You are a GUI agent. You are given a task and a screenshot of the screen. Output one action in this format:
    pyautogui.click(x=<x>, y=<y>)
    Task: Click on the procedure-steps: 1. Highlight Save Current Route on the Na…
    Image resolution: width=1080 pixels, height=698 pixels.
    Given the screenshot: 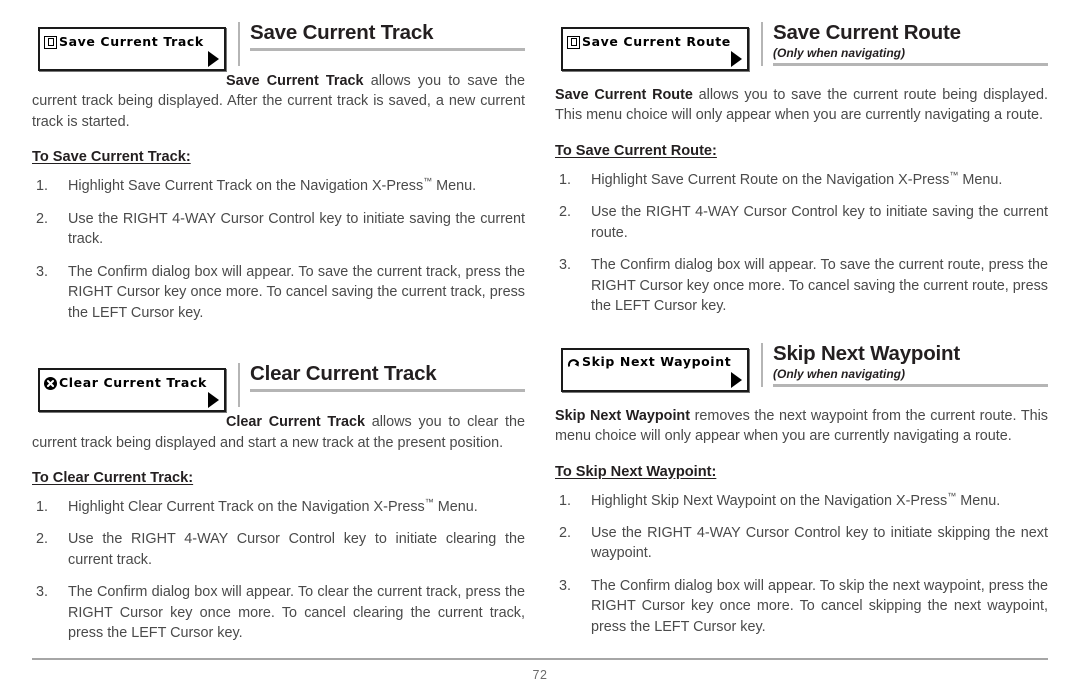 What is the action you would take?
    pyautogui.click(x=801, y=243)
    